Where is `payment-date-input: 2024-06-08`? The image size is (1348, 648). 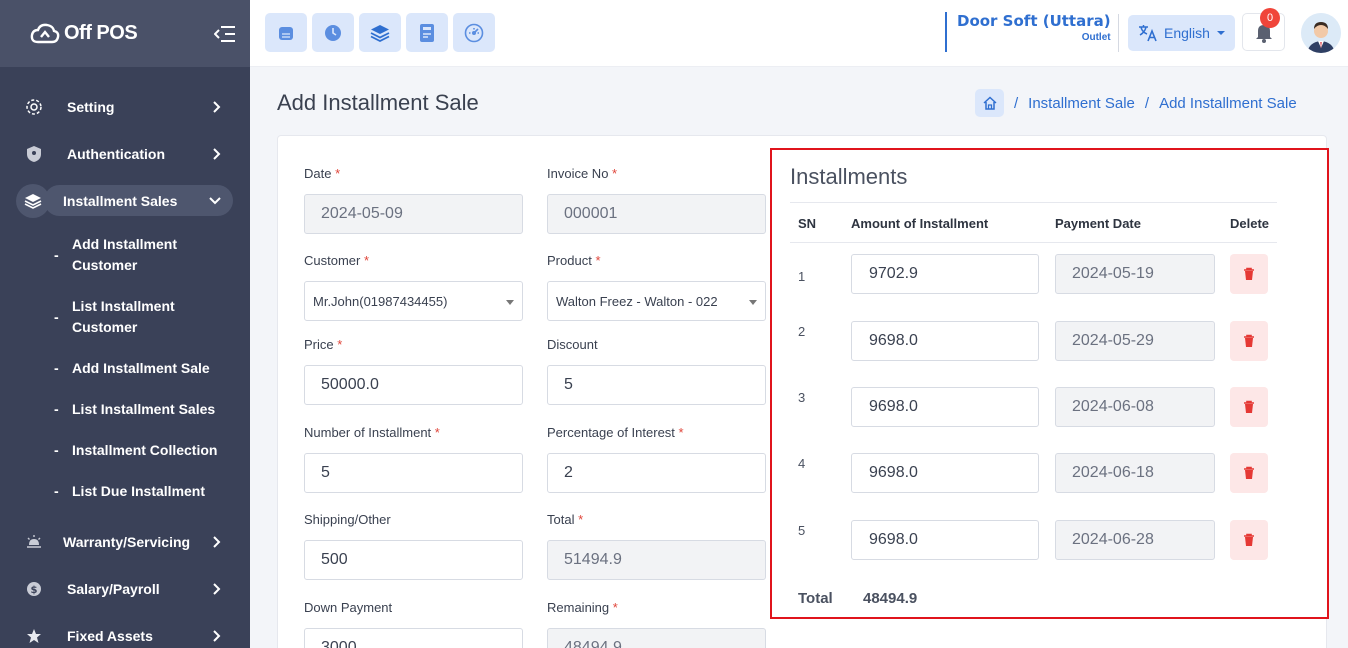
payment-date-input: 2024-06-08 is located at coordinates (1135, 407).